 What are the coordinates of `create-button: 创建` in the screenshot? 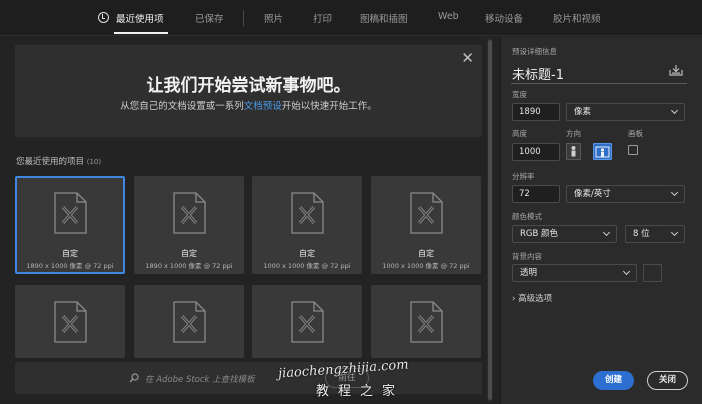 It's located at (613, 380).